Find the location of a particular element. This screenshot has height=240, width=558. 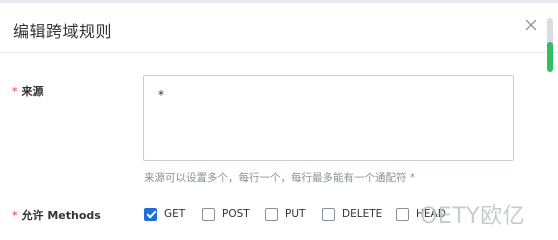

method-option-get: GET is located at coordinates (164, 214).